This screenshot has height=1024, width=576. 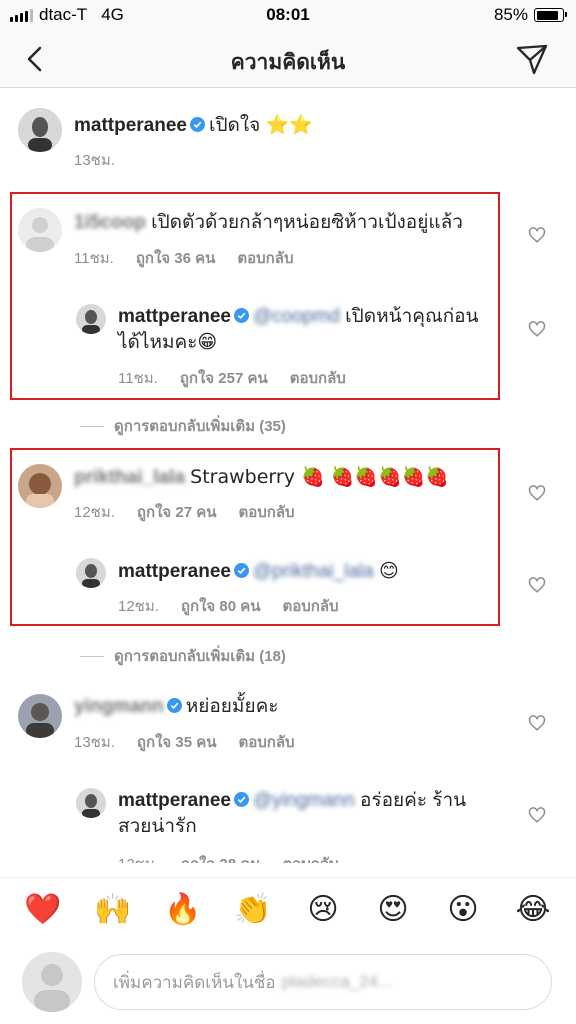 What do you see at coordinates (289, 125) in the screenshot?
I see `caption-emoji: ⭐⭐` at bounding box center [289, 125].